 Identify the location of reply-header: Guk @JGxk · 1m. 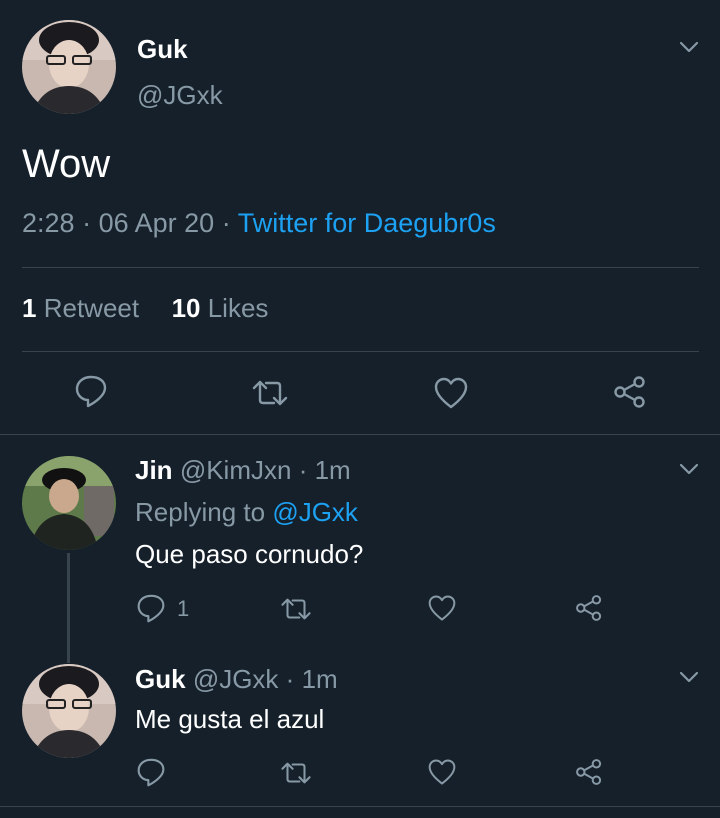
(236, 679).